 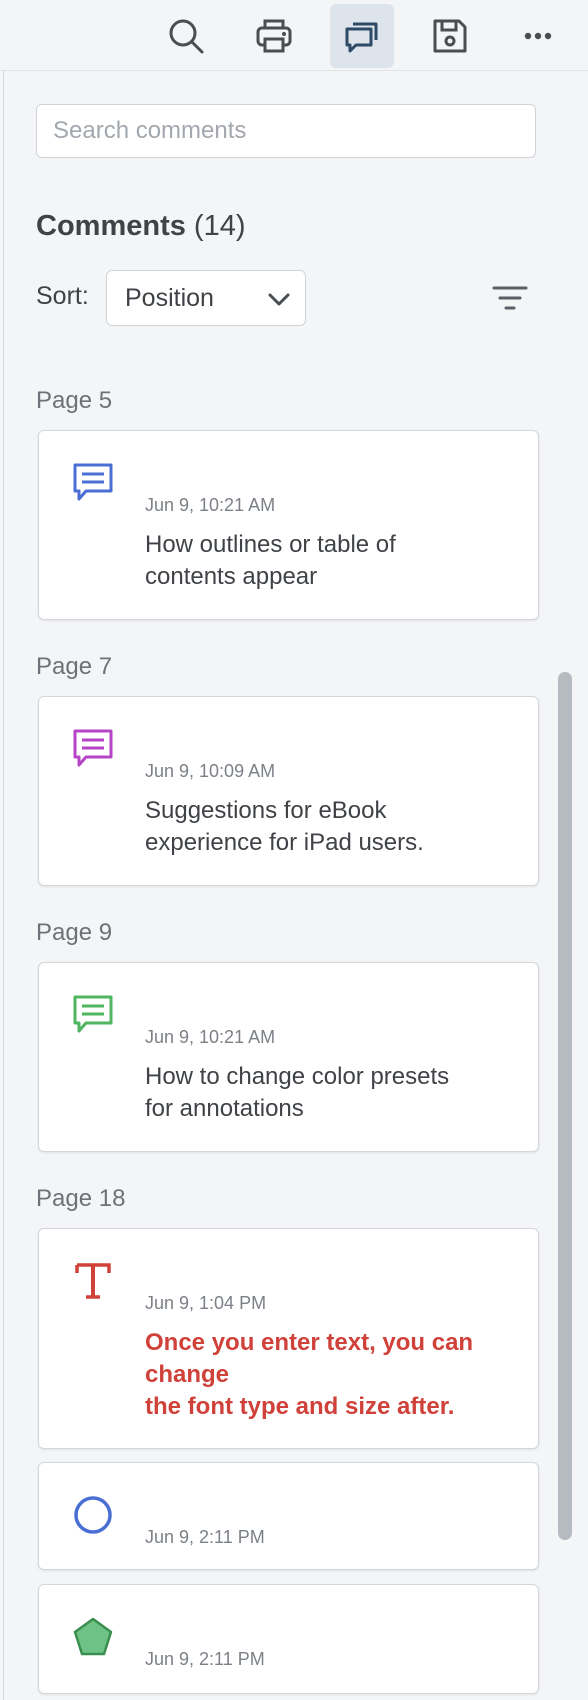 I want to click on save-icon, so click(x=450, y=36).